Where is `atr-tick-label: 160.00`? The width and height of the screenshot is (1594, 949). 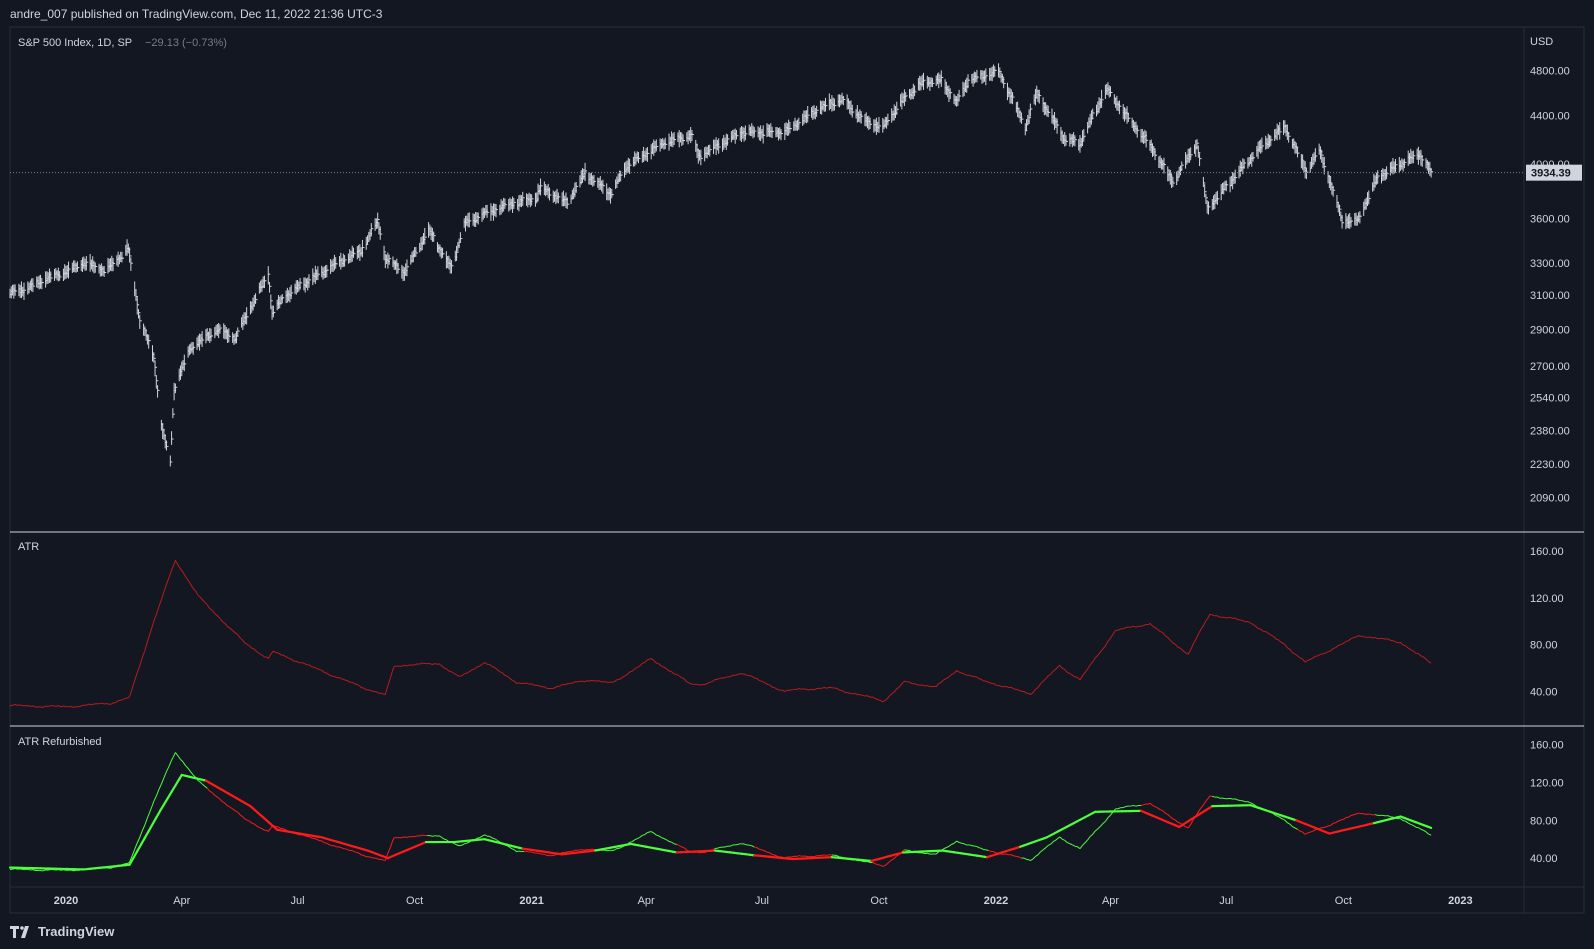 atr-tick-label: 160.00 is located at coordinates (1547, 552).